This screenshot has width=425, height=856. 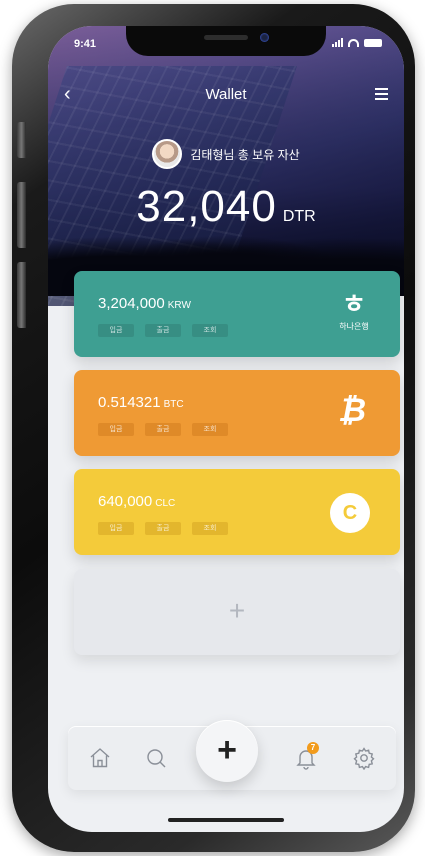 What do you see at coordinates (364, 758) in the screenshot?
I see `gear-icon` at bounding box center [364, 758].